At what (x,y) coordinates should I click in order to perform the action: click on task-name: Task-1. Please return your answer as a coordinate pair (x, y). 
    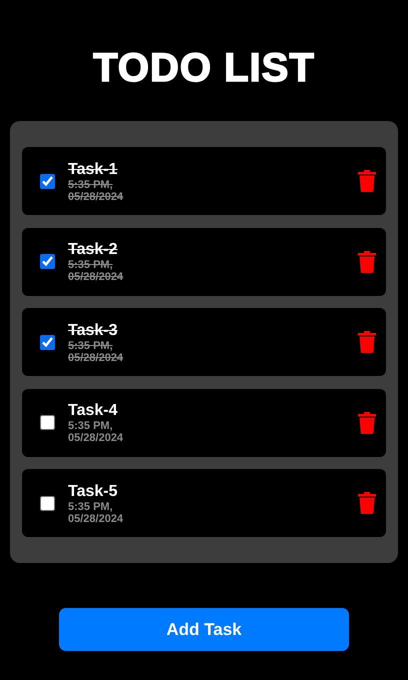
    Looking at the image, I should click on (93, 169).